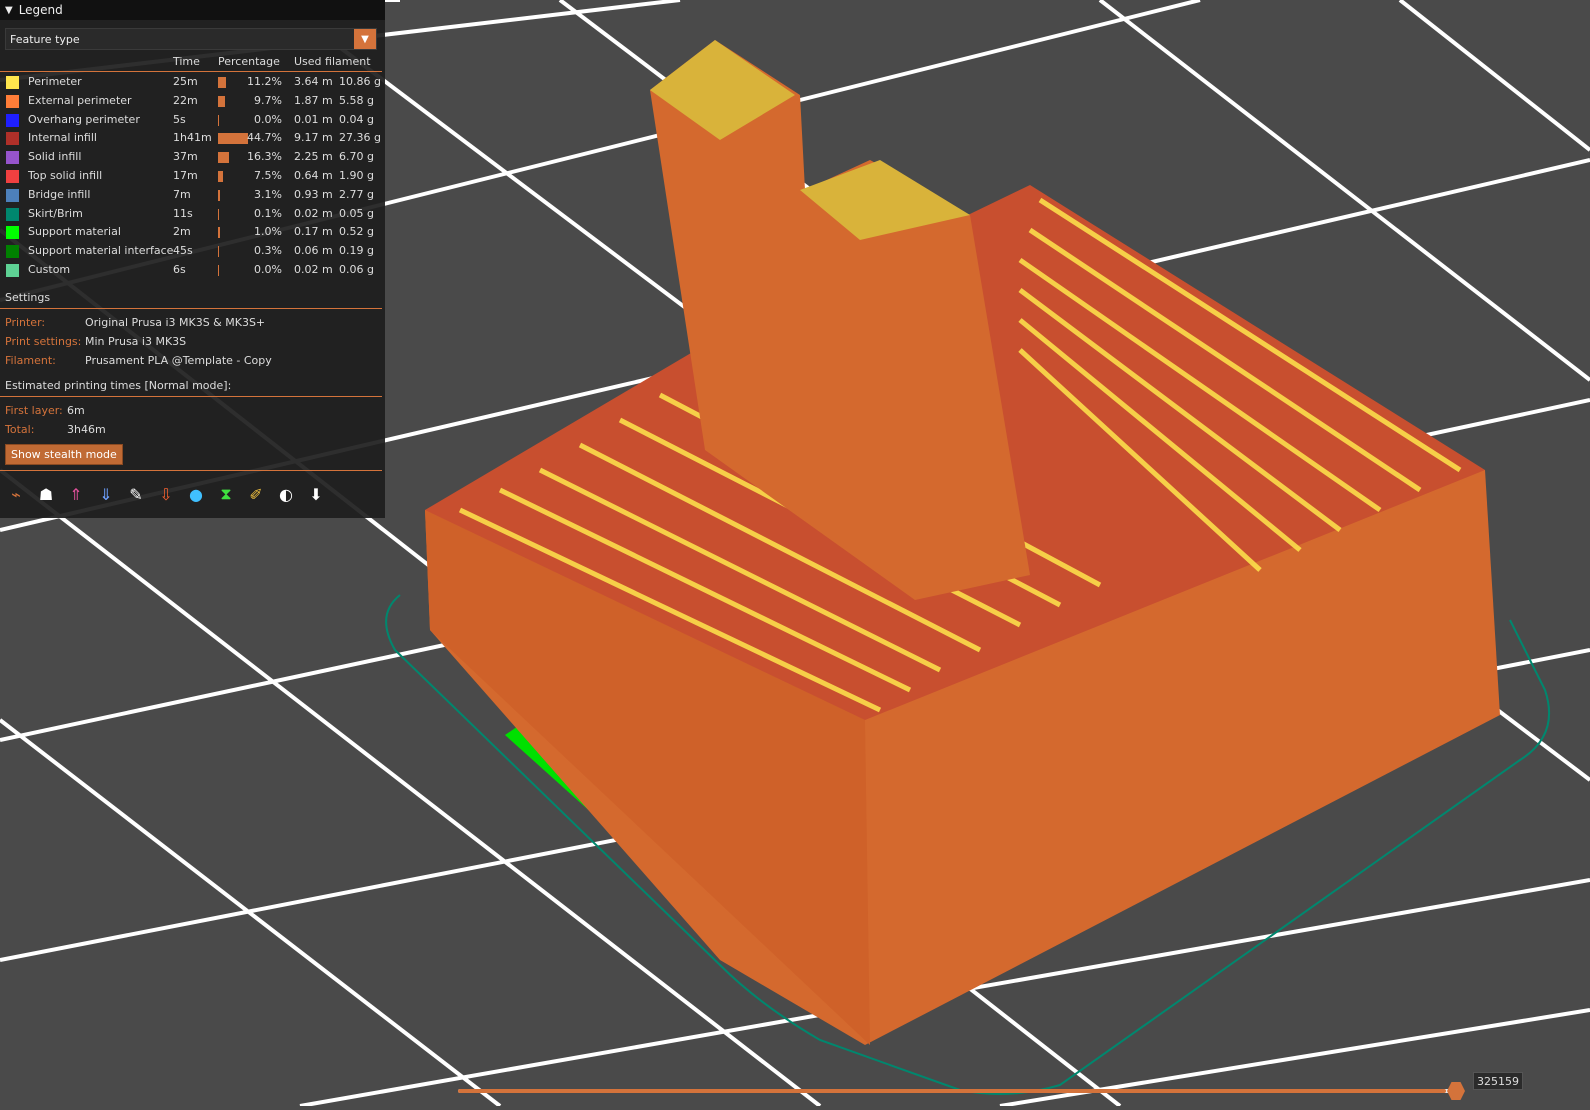 Image resolution: width=1590 pixels, height=1110 pixels. I want to click on move-slider-fill, so click(952, 1091).